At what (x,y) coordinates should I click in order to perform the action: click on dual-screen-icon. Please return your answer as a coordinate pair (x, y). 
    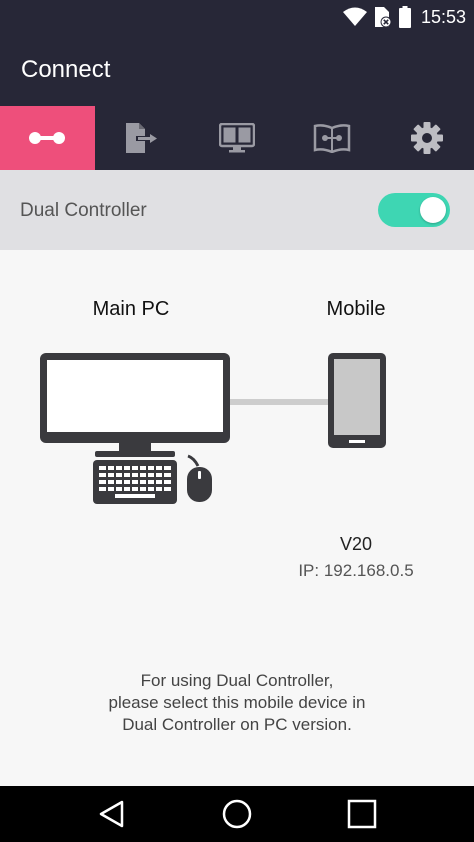
    Looking at the image, I should click on (236, 138).